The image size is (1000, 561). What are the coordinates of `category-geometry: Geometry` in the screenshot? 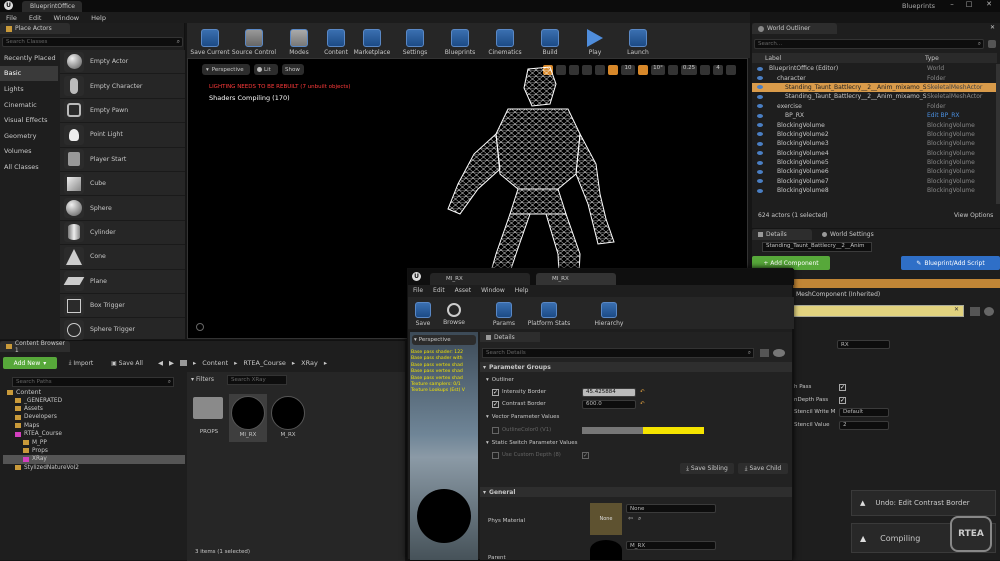 It's located at (29, 136).